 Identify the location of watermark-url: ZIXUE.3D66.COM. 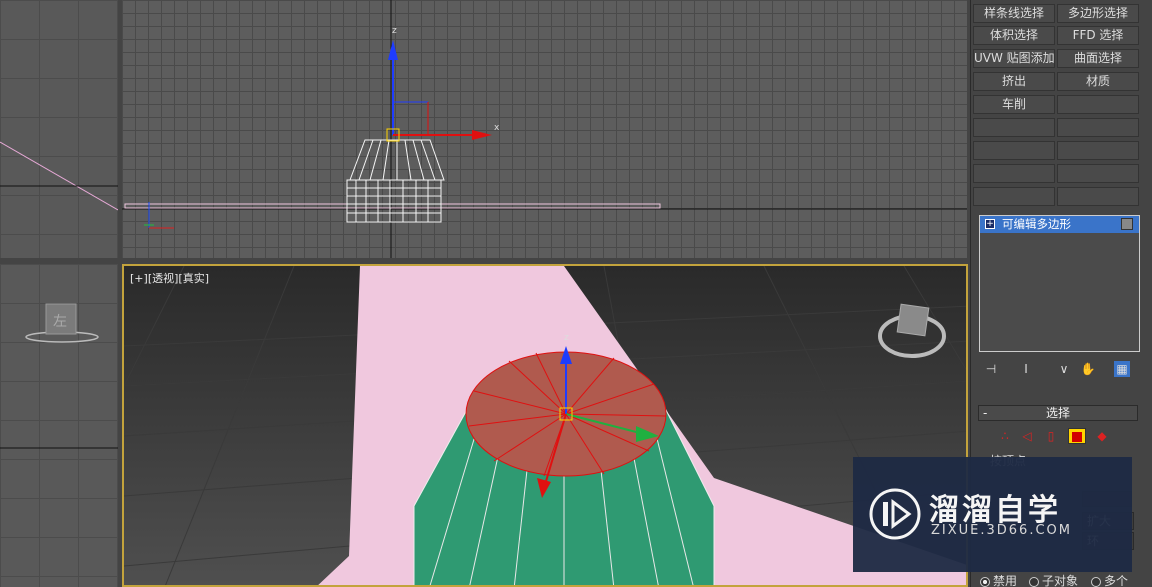
(1001, 530).